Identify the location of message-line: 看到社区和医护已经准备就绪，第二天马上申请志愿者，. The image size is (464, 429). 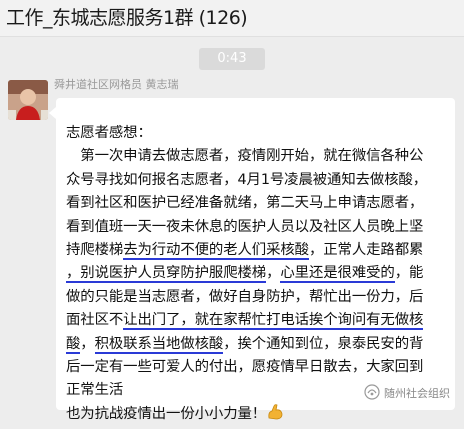
(245, 203).